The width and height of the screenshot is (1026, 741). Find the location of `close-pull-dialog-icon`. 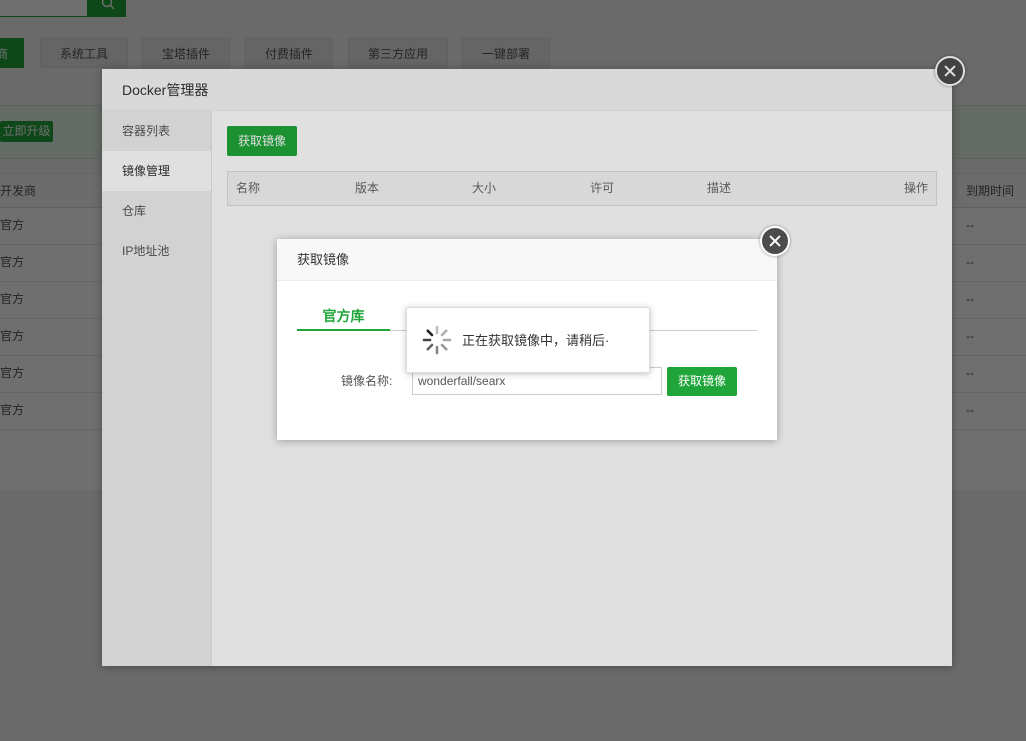

close-pull-dialog-icon is located at coordinates (775, 241).